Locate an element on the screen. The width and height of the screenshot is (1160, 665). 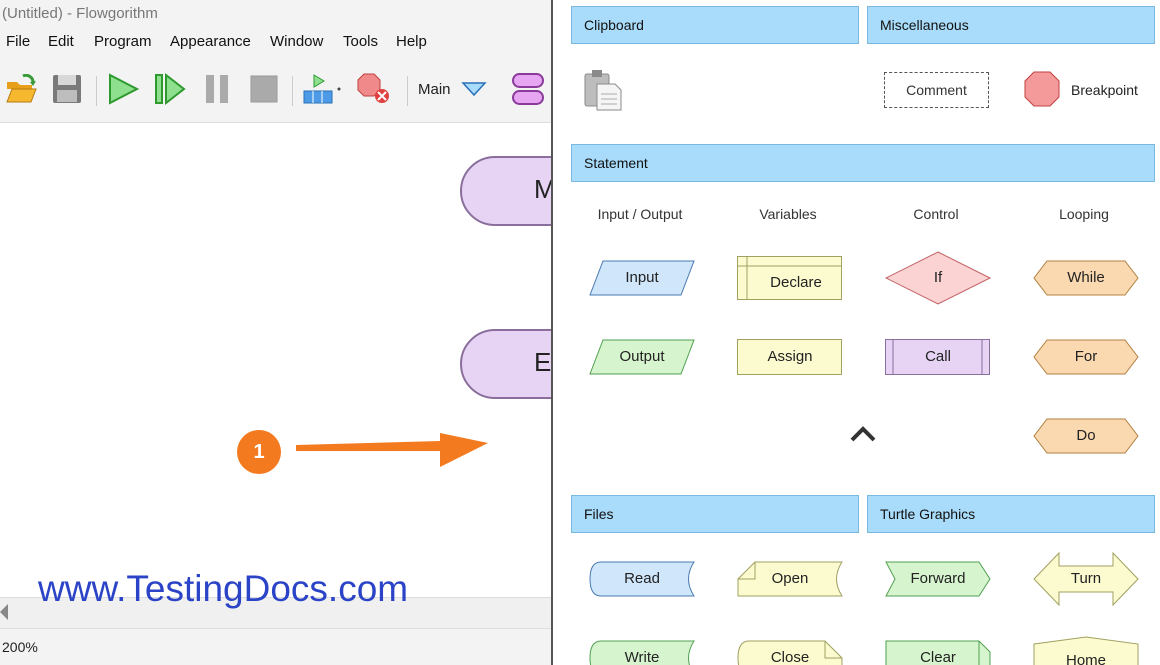
main-start-node: M is located at coordinates (505, 191).